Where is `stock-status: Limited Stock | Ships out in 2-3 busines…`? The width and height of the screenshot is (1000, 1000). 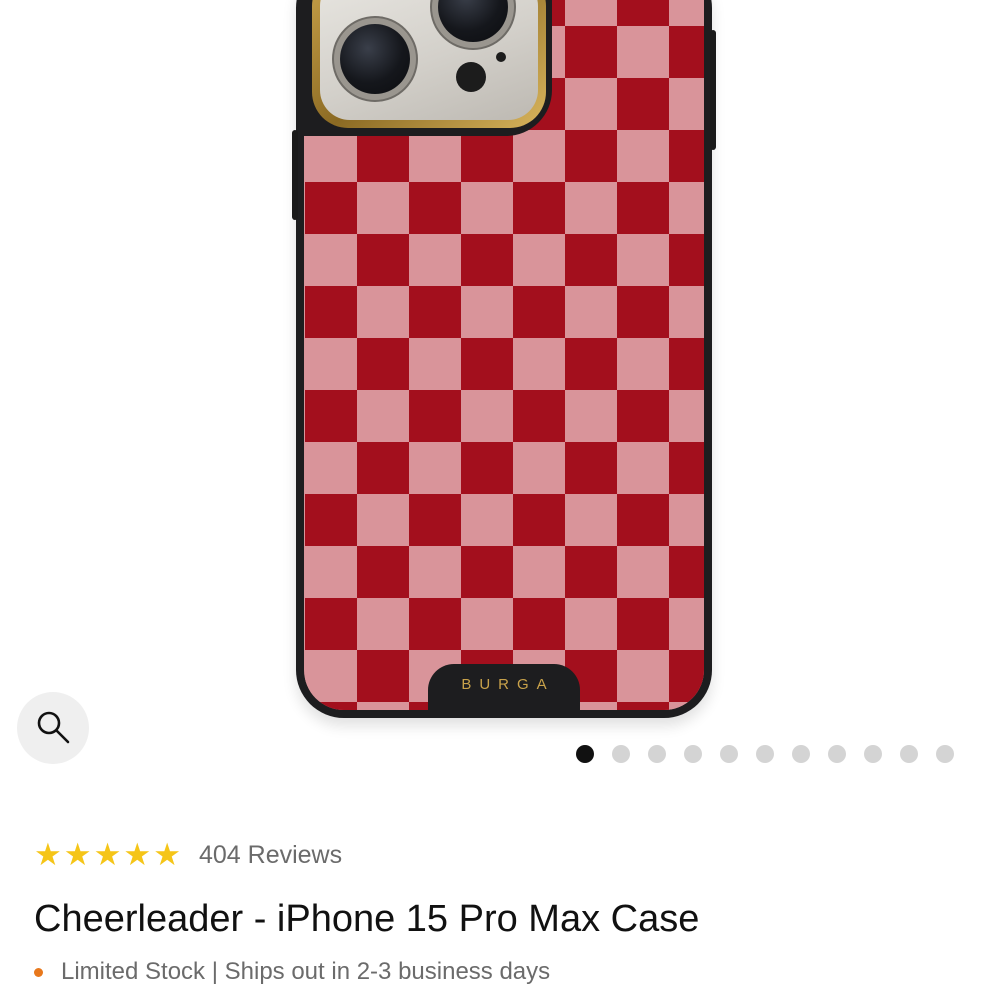 stock-status: Limited Stock | Ships out in 2-3 busines… is located at coordinates (292, 972).